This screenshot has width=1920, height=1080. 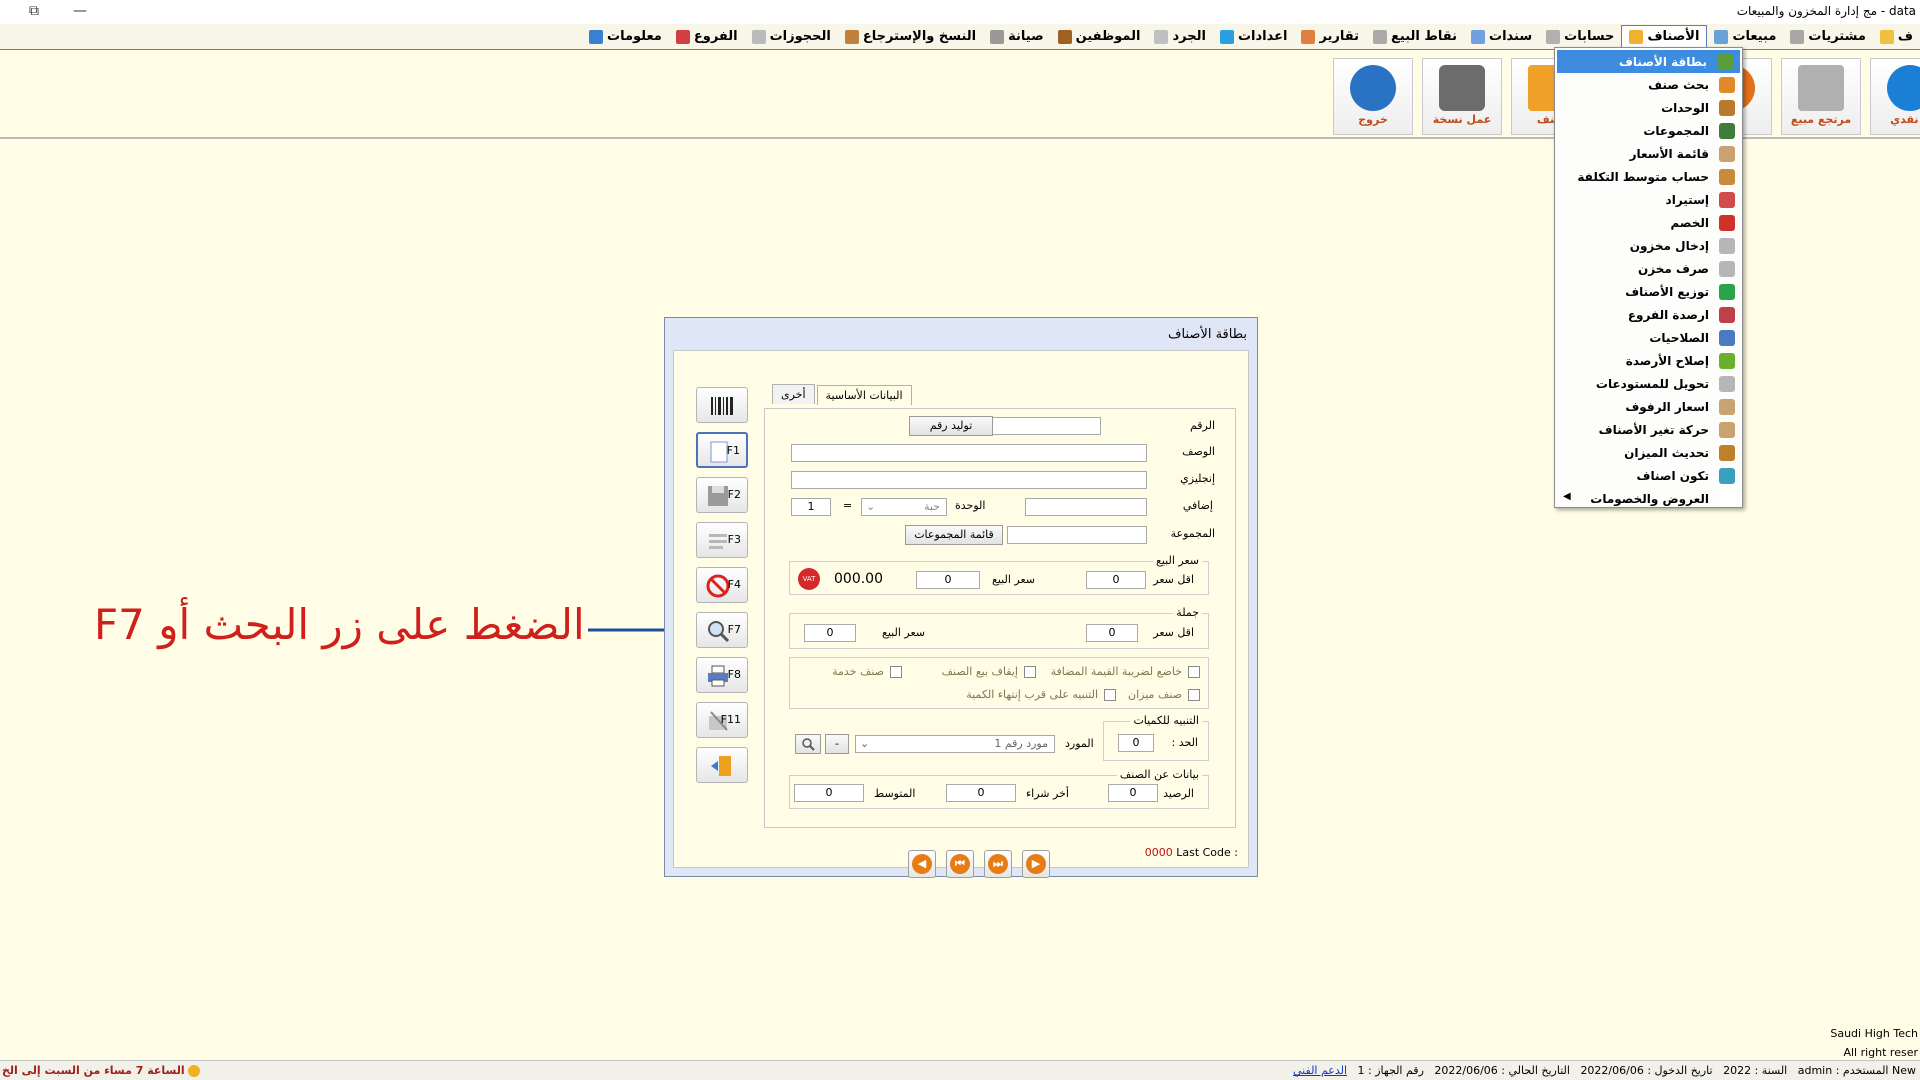 What do you see at coordinates (1648, 383) in the screenshot?
I see `menu-option-warehouse-transfer: تحويل للمستودعات` at bounding box center [1648, 383].